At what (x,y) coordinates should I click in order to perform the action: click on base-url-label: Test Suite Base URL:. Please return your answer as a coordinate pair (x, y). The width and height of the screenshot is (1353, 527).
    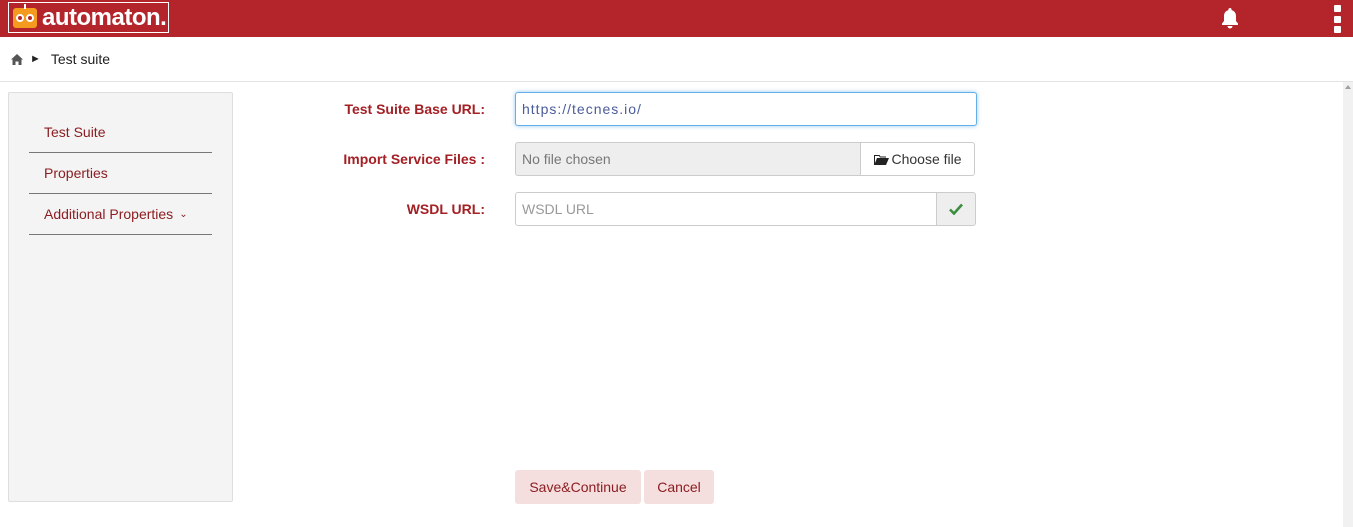
    Looking at the image, I should click on (414, 109).